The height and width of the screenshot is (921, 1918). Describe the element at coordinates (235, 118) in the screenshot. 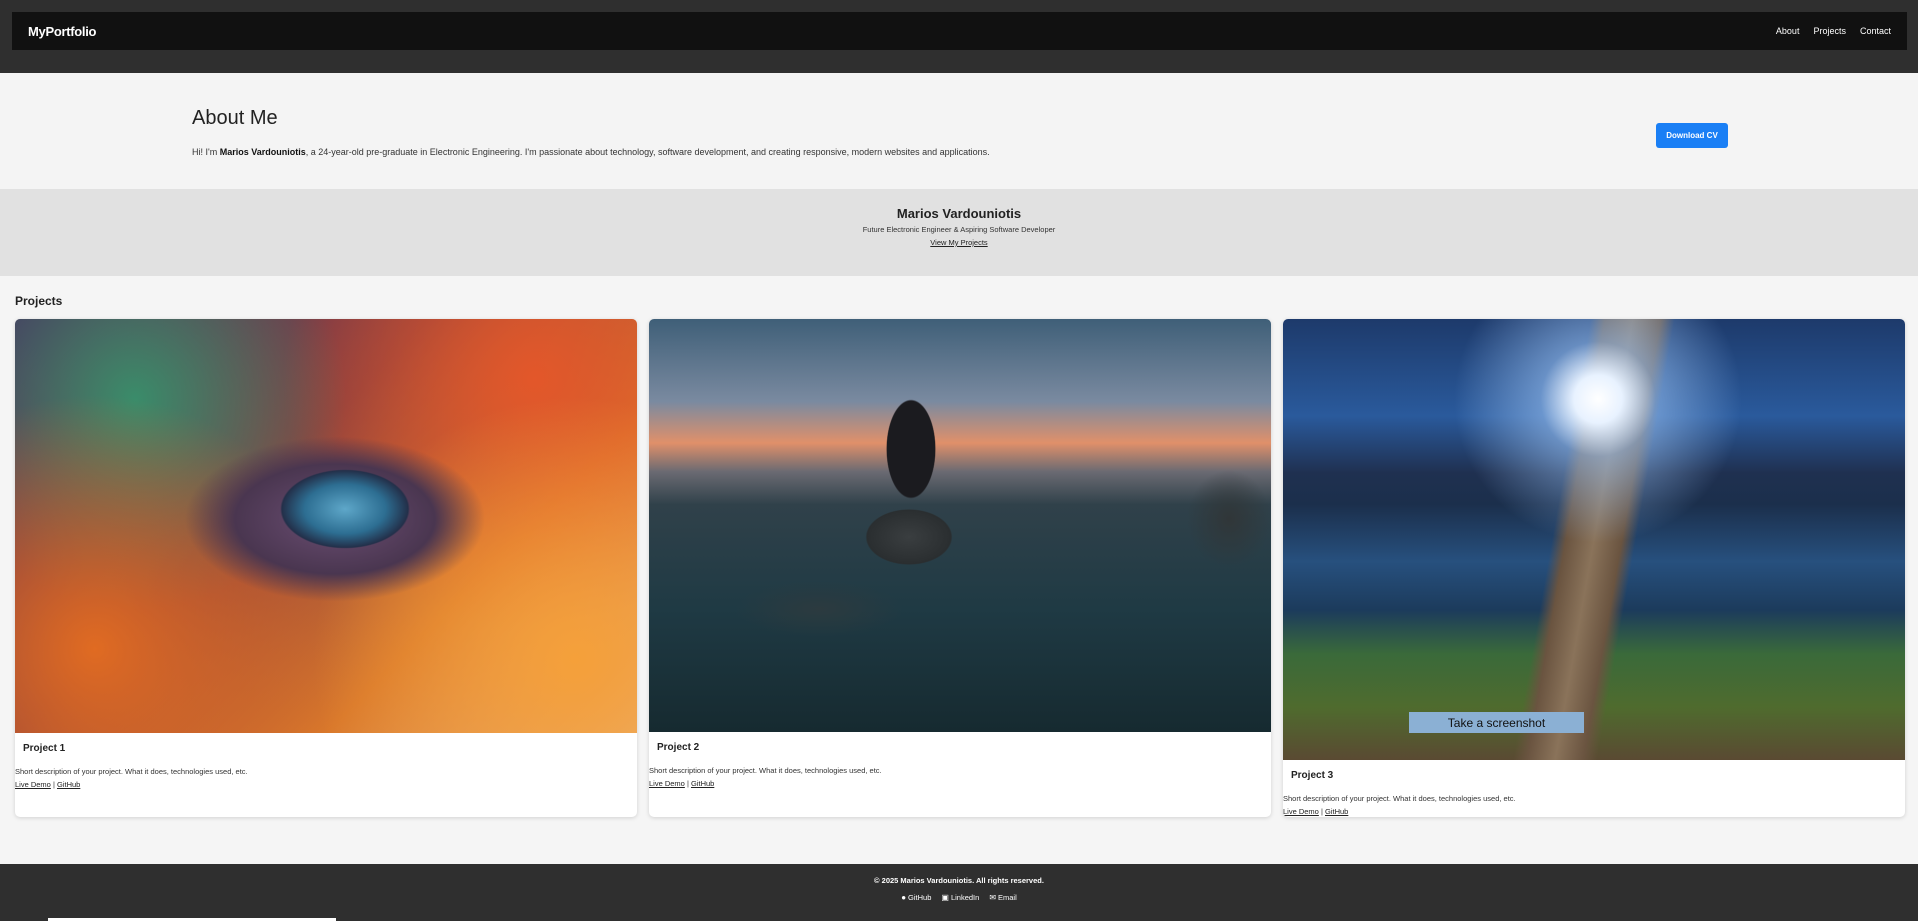

I see `about-title: About Me` at that location.